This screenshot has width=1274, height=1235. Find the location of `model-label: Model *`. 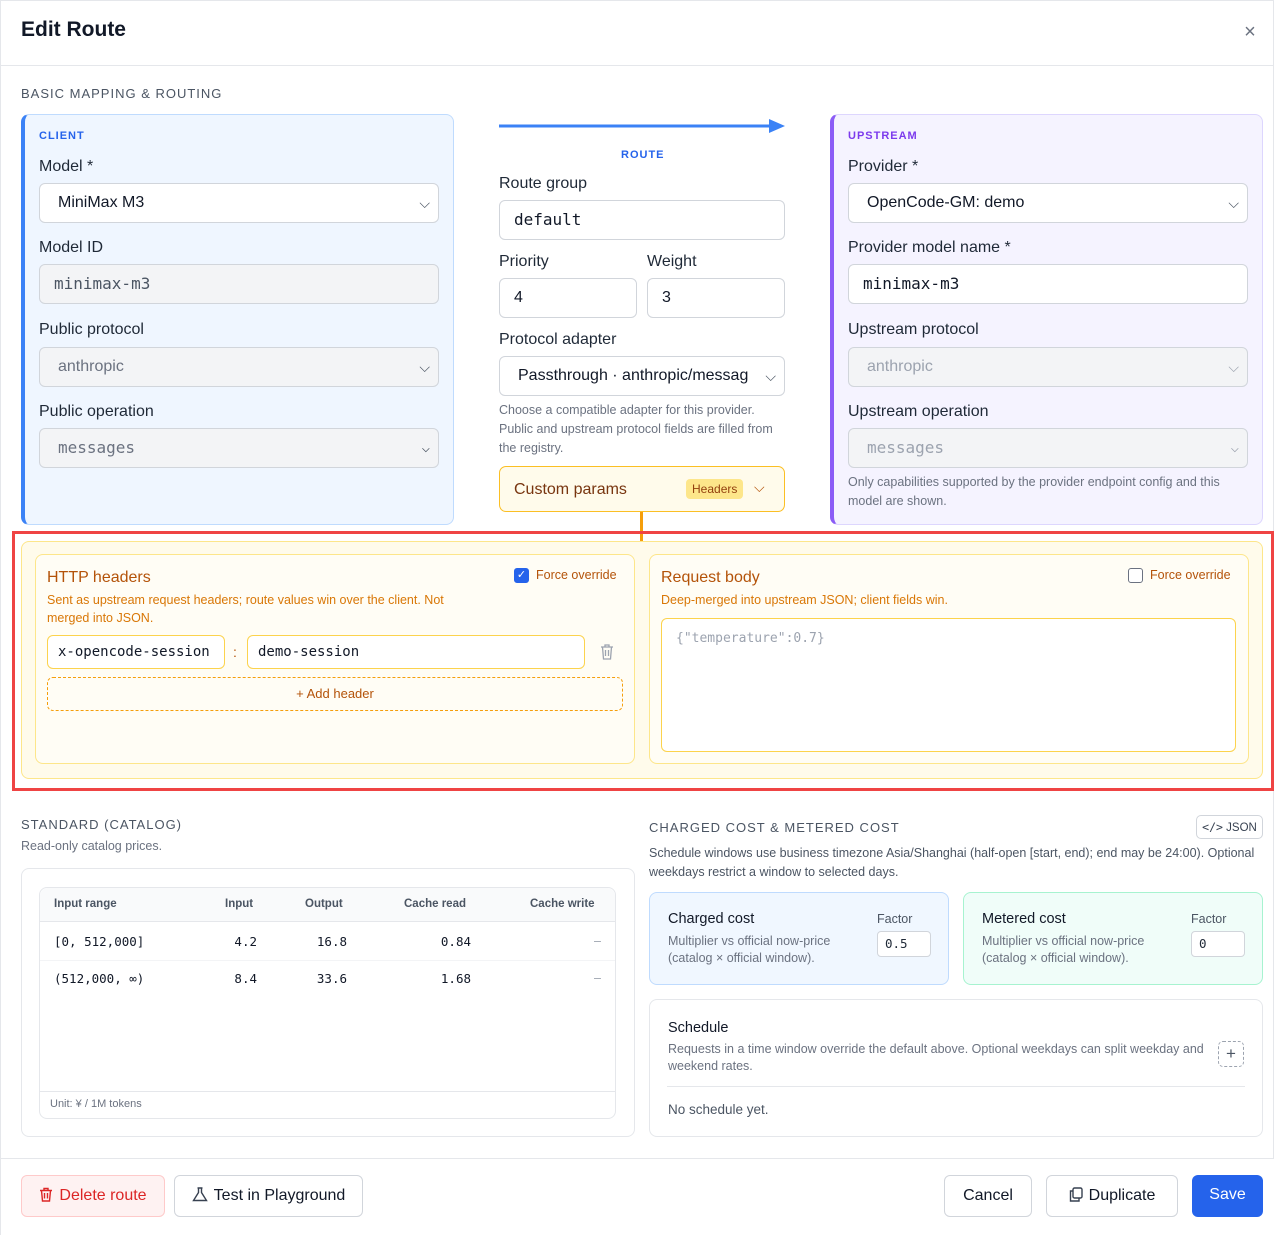

model-label: Model * is located at coordinates (66, 166).